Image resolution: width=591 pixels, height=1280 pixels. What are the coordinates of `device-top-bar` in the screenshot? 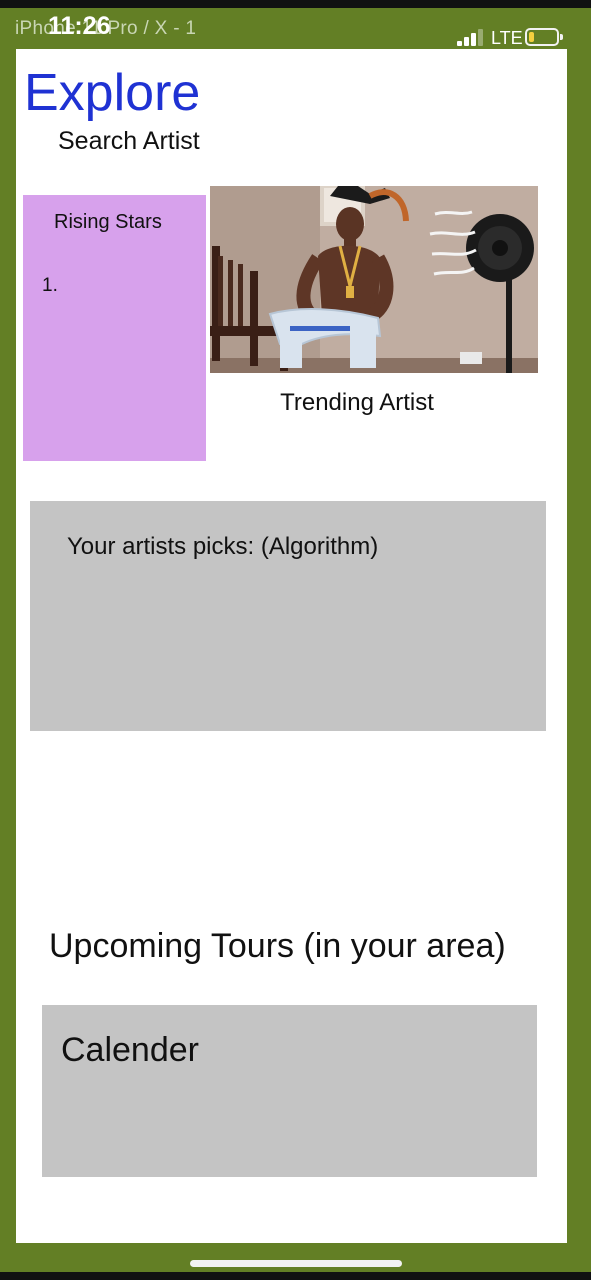 It's located at (295, 4).